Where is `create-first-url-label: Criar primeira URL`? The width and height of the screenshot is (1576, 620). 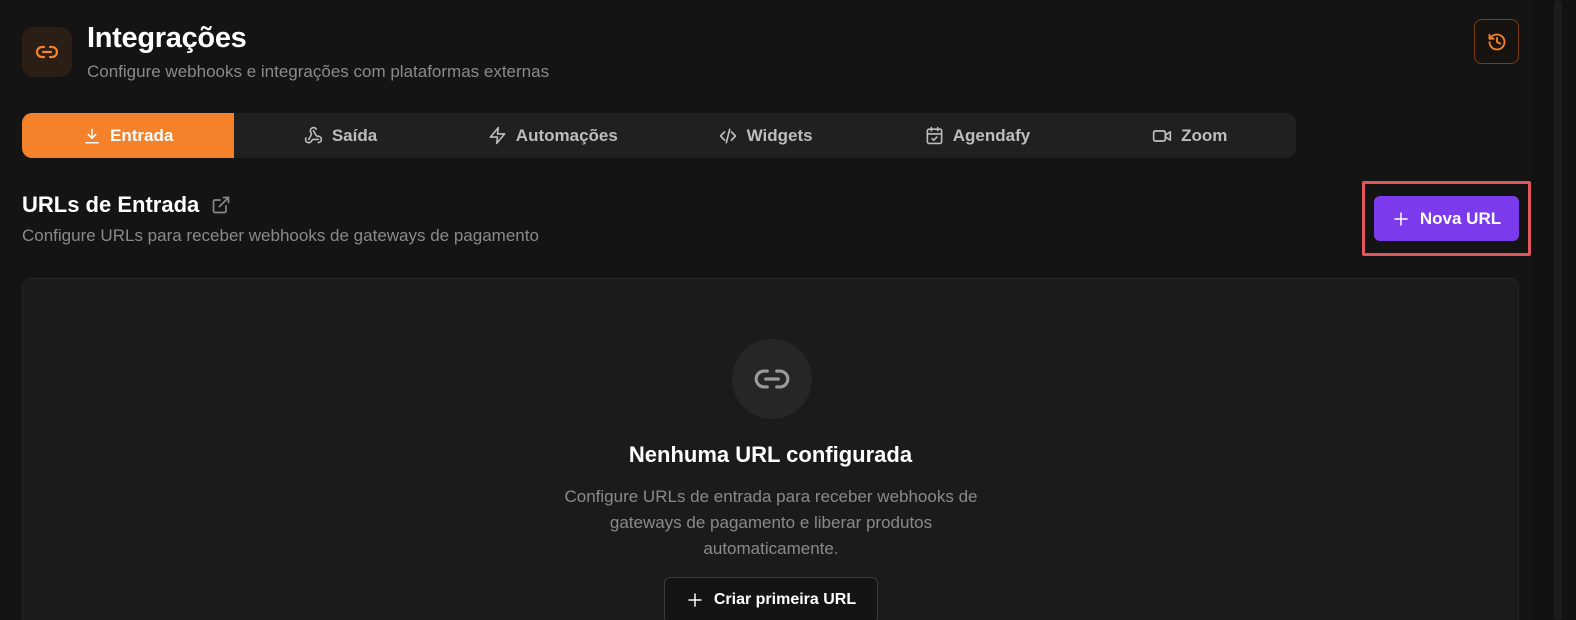 create-first-url-label: Criar primeira URL is located at coordinates (785, 599).